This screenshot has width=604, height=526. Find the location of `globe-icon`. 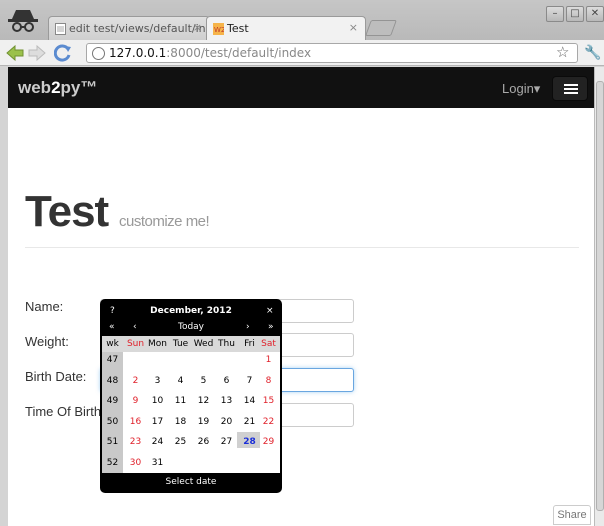

globe-icon is located at coordinates (98, 53).